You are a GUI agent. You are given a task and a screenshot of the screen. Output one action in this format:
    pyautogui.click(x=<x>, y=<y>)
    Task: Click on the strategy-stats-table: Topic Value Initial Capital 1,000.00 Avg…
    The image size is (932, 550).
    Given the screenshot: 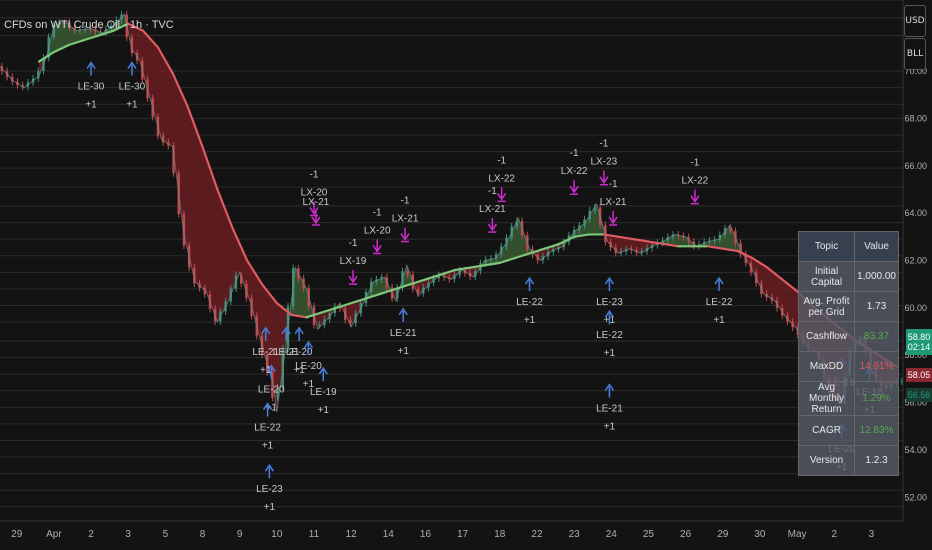 What is the action you would take?
    pyautogui.click(x=848, y=353)
    